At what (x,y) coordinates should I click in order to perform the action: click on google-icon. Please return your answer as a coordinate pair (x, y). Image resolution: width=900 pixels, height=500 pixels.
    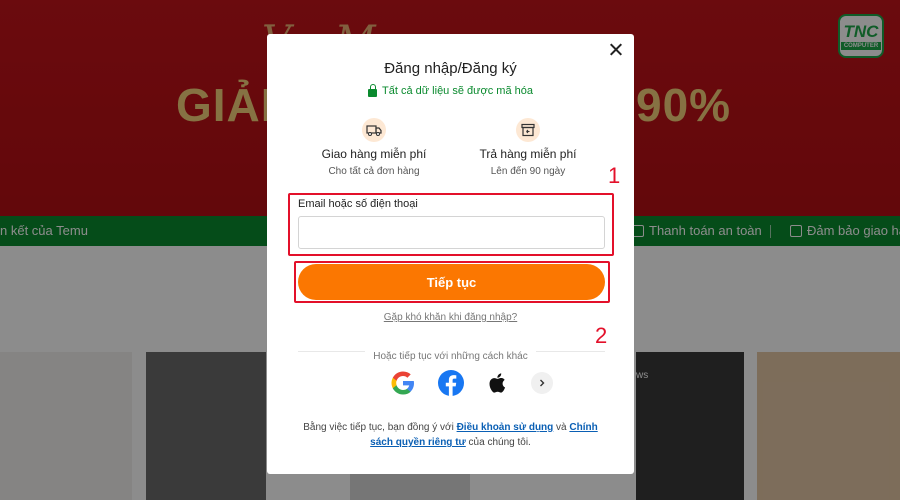
    Looking at the image, I should click on (403, 383).